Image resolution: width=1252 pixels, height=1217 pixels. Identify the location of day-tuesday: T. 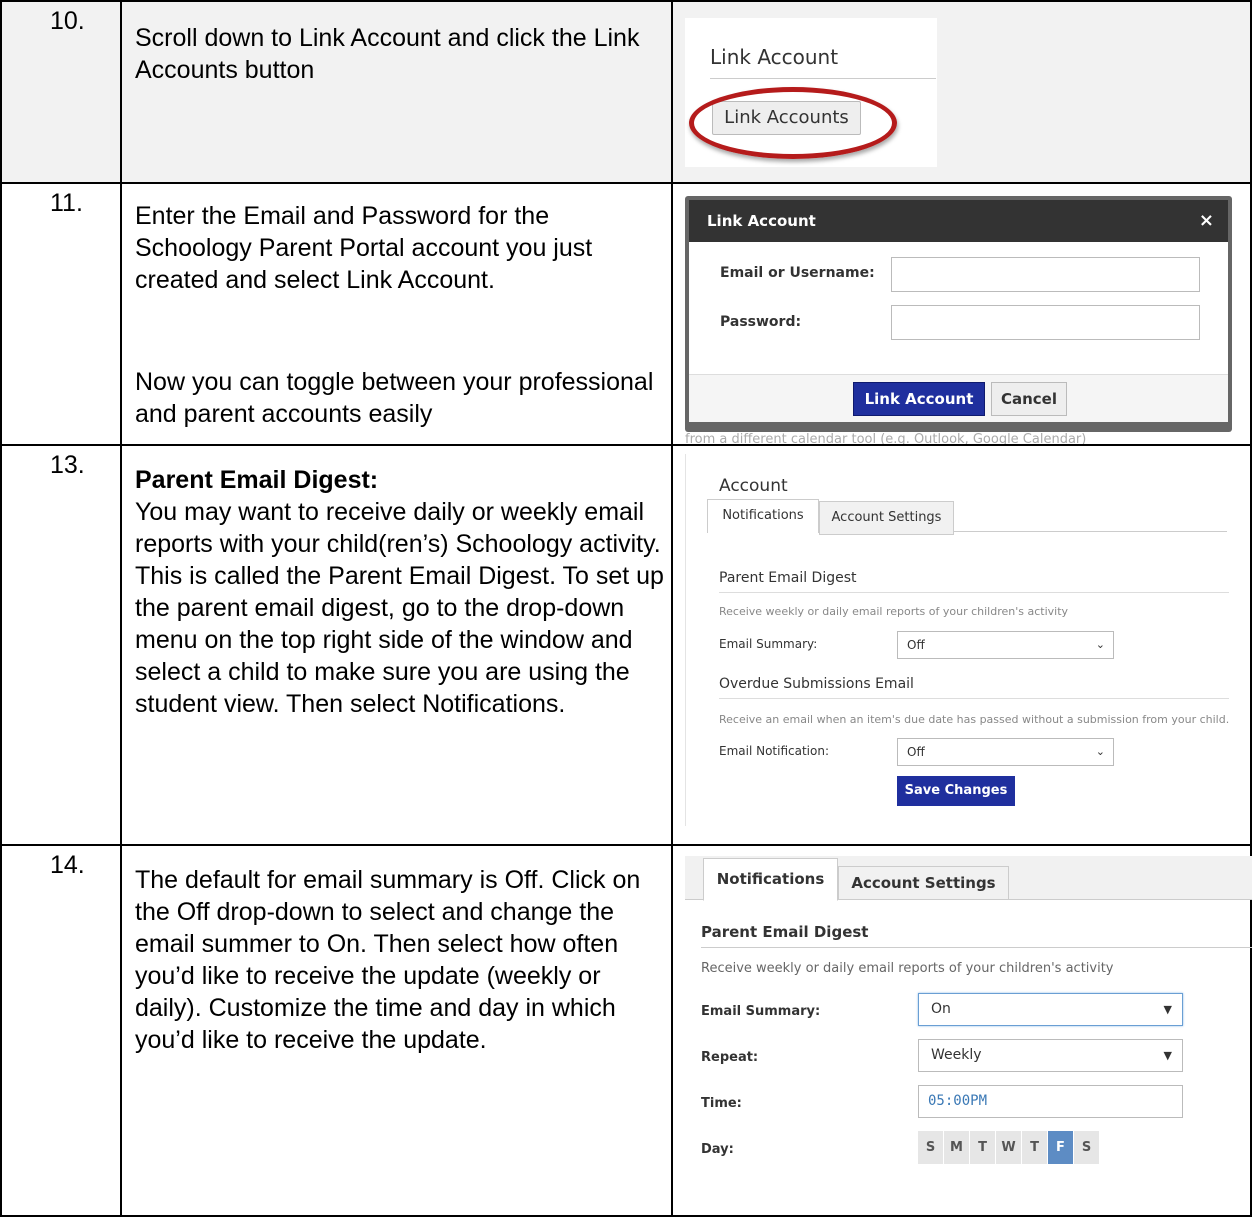
(983, 1147).